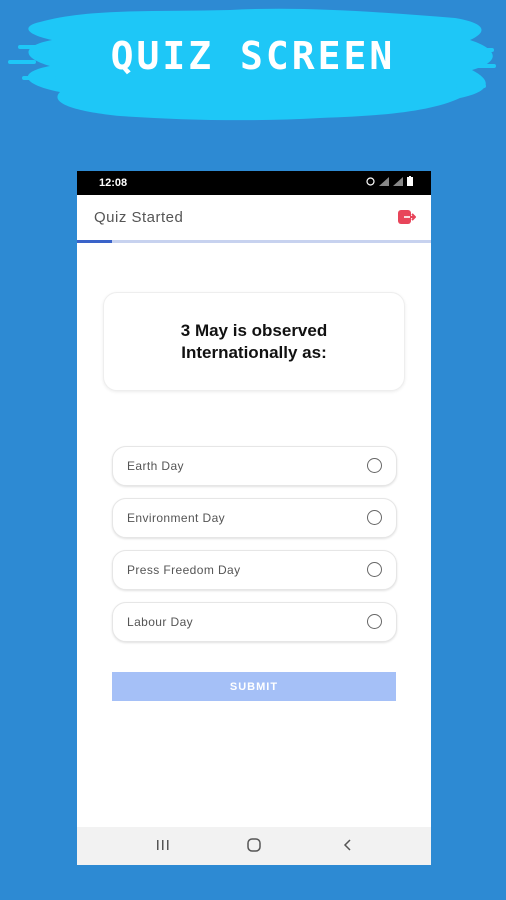  Describe the element at coordinates (389, 181) in the screenshot. I see `status-icons` at that location.